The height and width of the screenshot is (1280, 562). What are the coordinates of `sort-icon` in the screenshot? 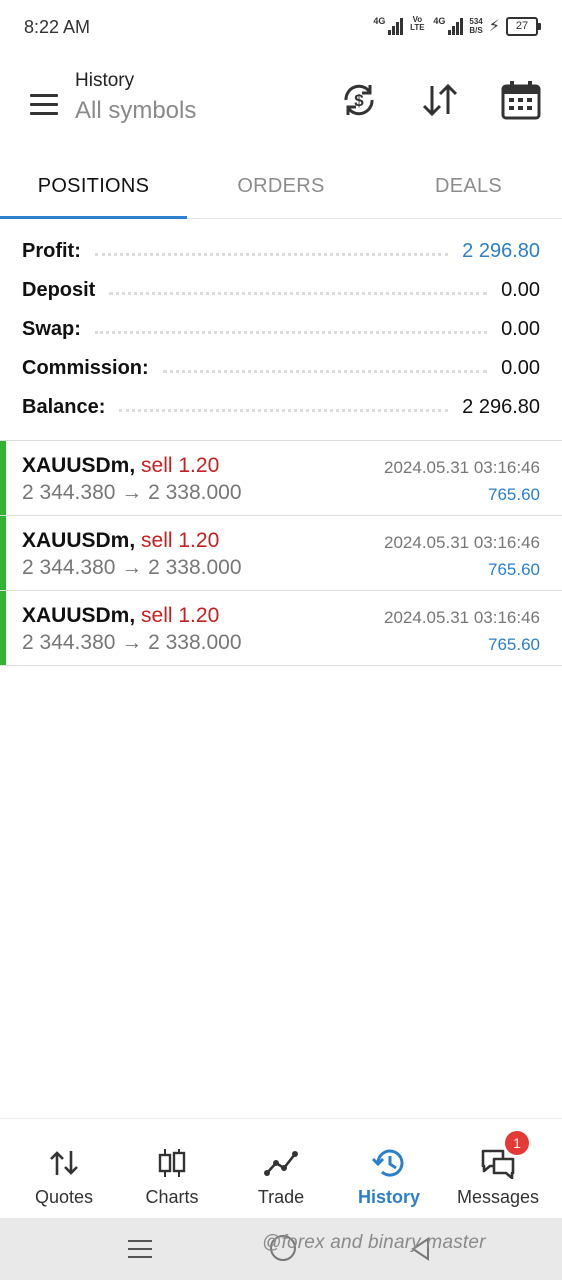 It's located at (440, 100).